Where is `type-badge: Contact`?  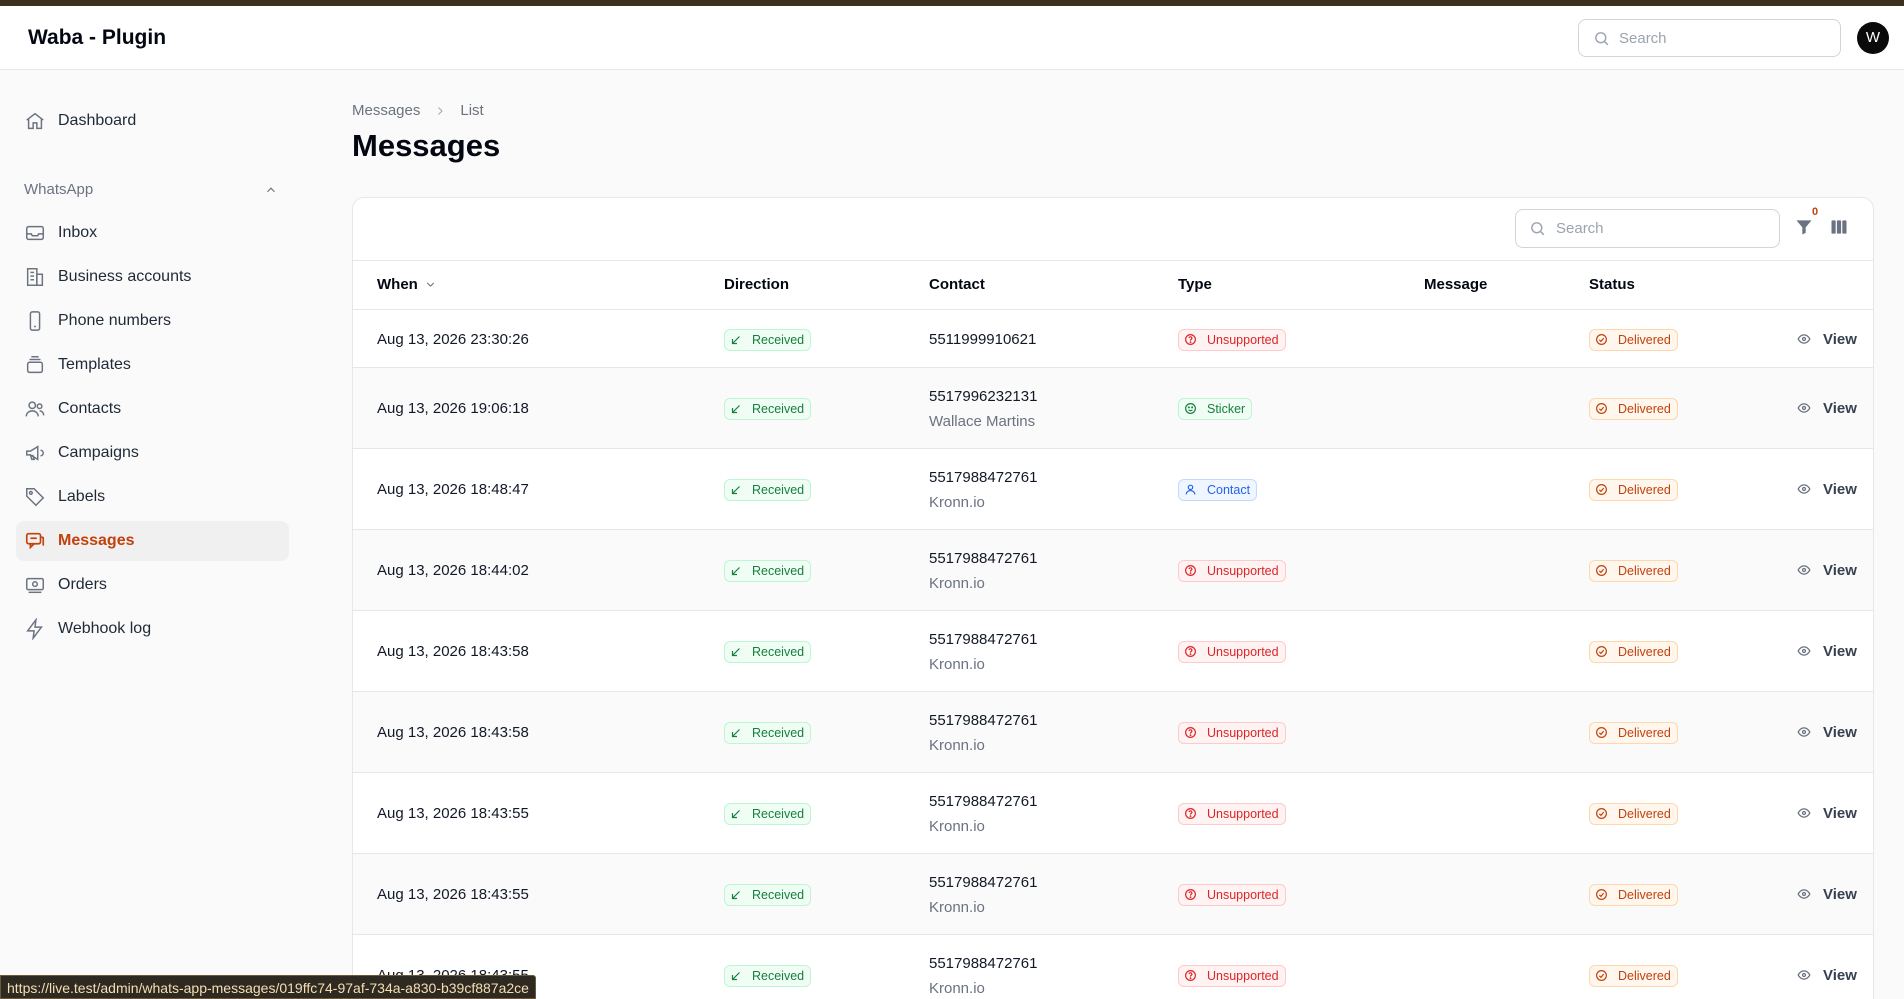 type-badge: Contact is located at coordinates (1218, 489).